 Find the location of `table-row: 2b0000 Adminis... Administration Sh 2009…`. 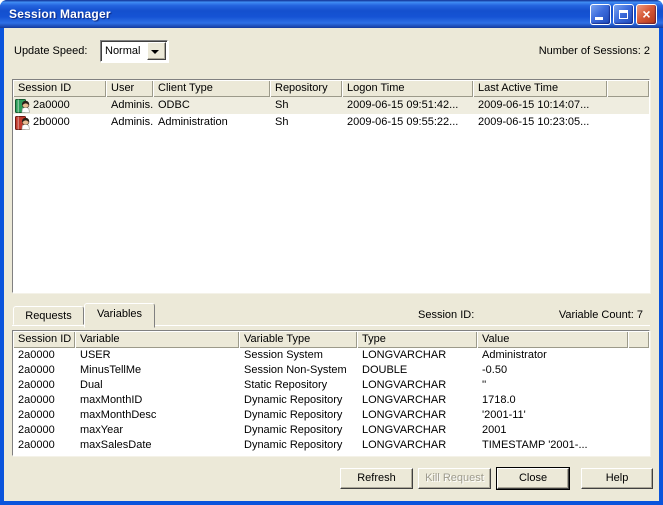

table-row: 2b0000 Adminis... Administration Sh 2009… is located at coordinates (331, 122).